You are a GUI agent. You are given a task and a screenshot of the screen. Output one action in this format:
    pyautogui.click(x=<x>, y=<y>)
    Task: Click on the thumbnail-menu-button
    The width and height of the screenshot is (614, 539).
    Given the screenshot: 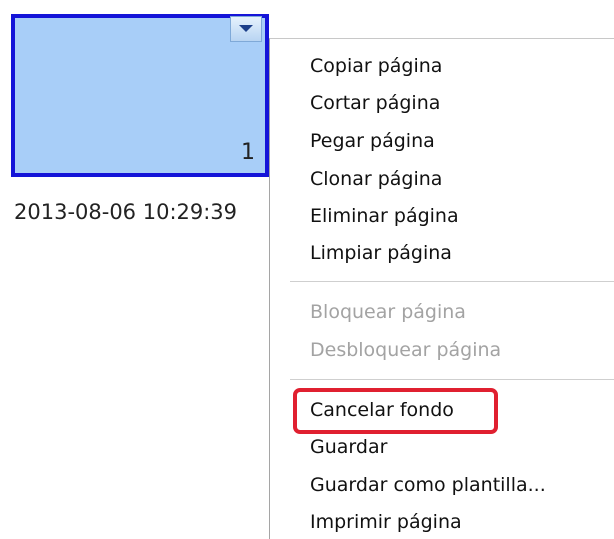 What is the action you would take?
    pyautogui.click(x=246, y=29)
    